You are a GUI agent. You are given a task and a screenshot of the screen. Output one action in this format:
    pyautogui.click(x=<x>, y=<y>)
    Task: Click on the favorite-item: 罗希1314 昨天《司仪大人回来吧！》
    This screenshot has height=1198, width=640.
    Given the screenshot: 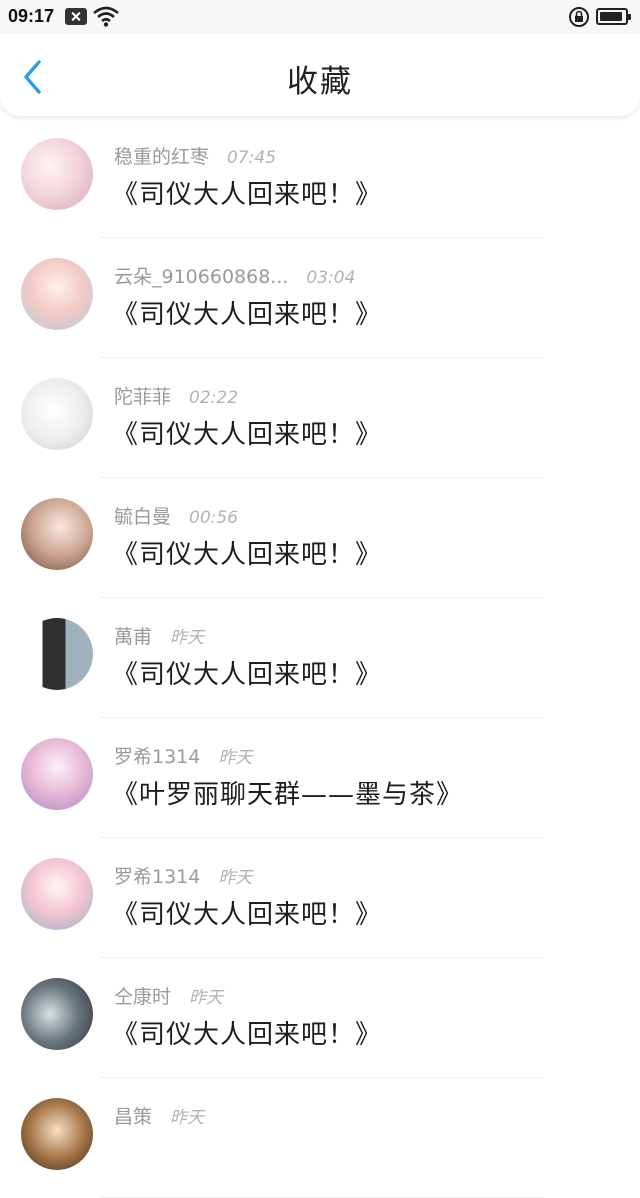 What is the action you would take?
    pyautogui.click(x=320, y=898)
    